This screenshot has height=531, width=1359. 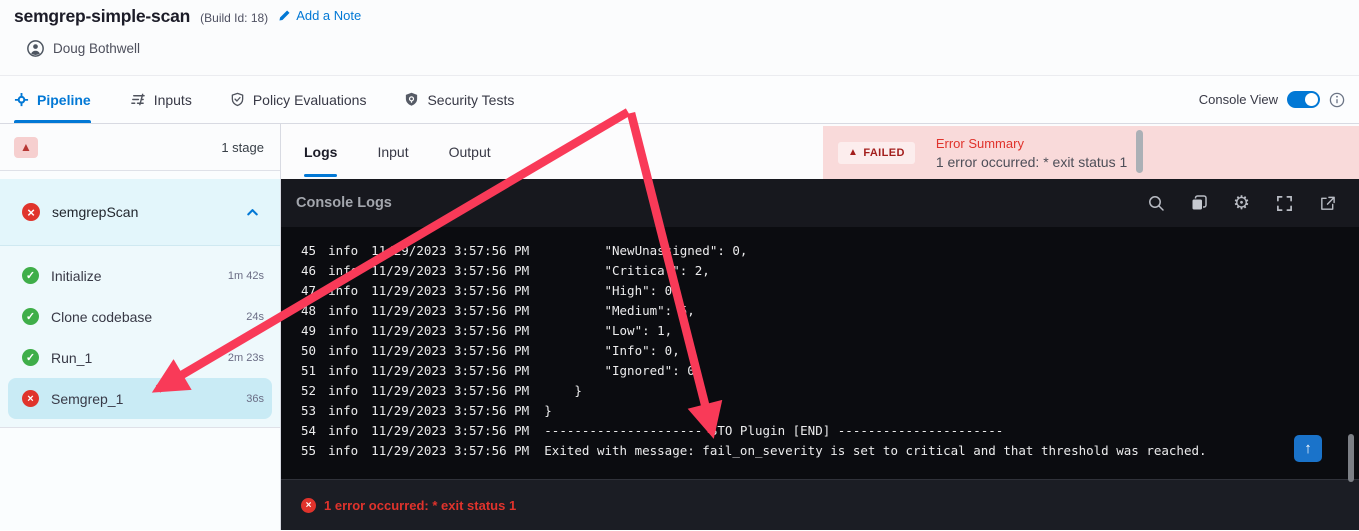 What do you see at coordinates (72, 357) in the screenshot?
I see `step-label: Run_1` at bounding box center [72, 357].